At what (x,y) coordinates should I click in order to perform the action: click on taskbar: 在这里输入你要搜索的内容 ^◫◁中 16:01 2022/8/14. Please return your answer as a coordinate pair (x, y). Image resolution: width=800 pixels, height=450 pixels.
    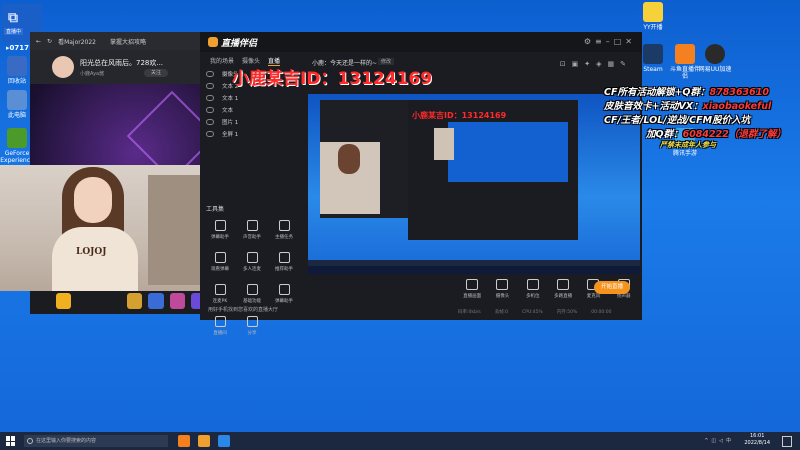
    Looking at the image, I should click on (400, 441).